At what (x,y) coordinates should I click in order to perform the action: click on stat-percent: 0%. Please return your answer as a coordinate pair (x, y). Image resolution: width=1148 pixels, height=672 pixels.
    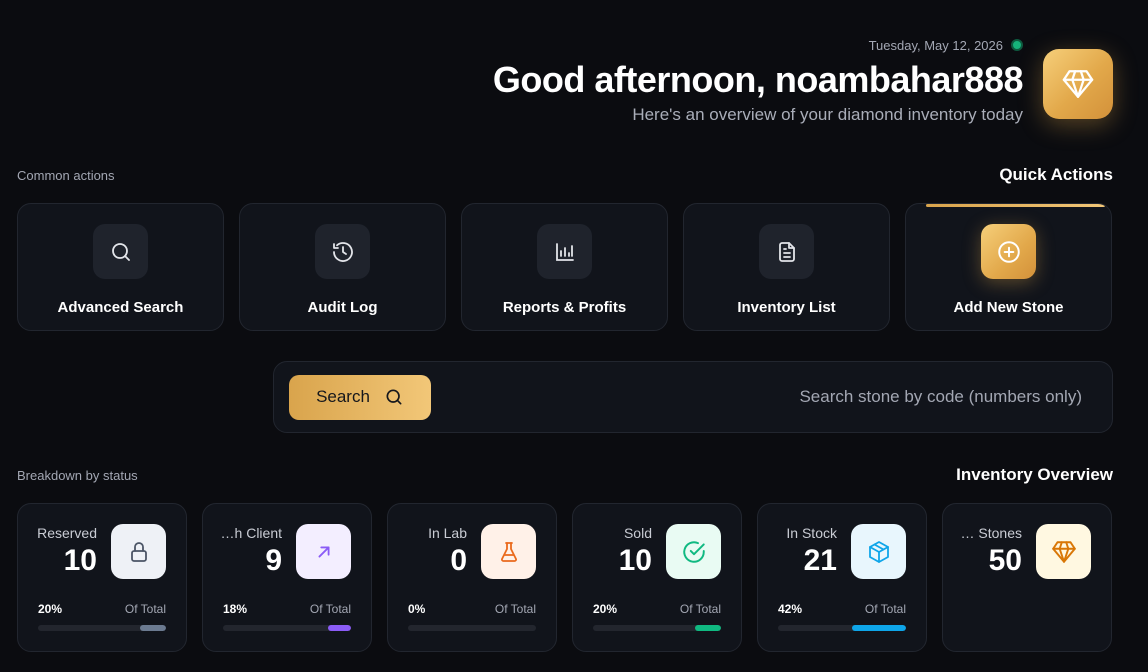
    Looking at the image, I should click on (417, 609).